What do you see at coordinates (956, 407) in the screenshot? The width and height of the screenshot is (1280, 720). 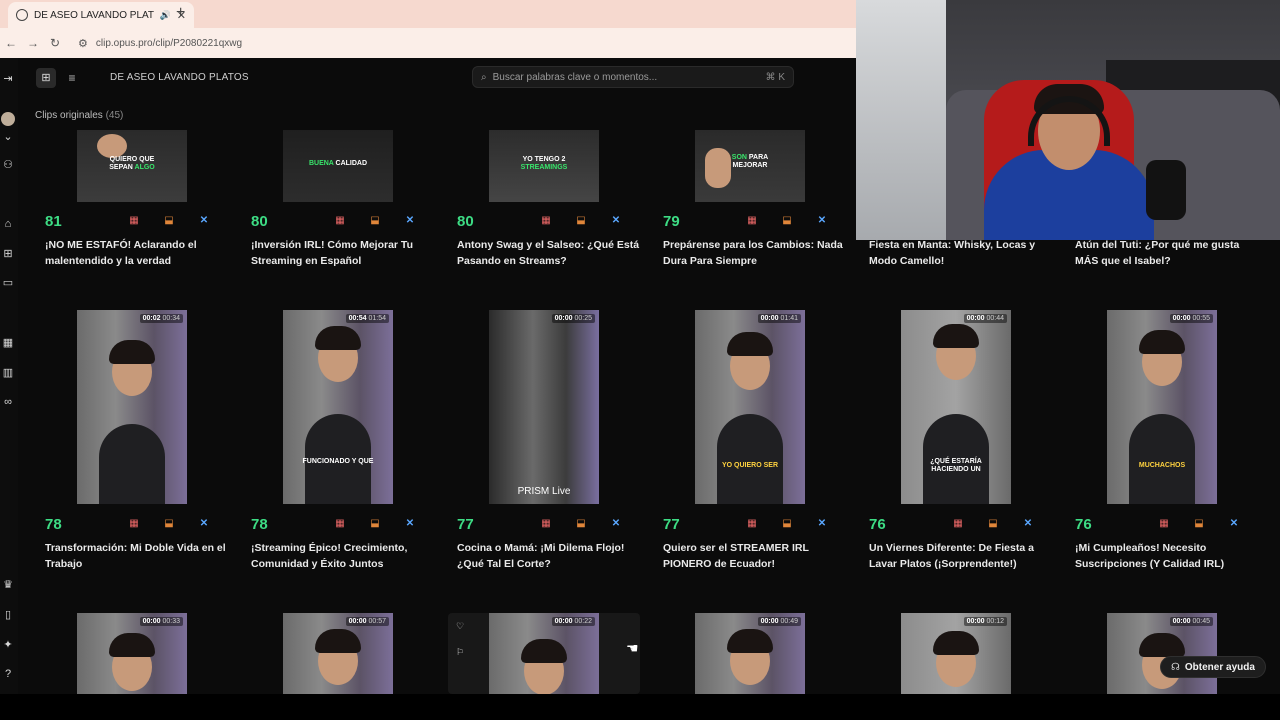 I see `clip-thumbnail: ¿QUÉ ESTARÍA HACIENDO UN 00:00 00:44` at bounding box center [956, 407].